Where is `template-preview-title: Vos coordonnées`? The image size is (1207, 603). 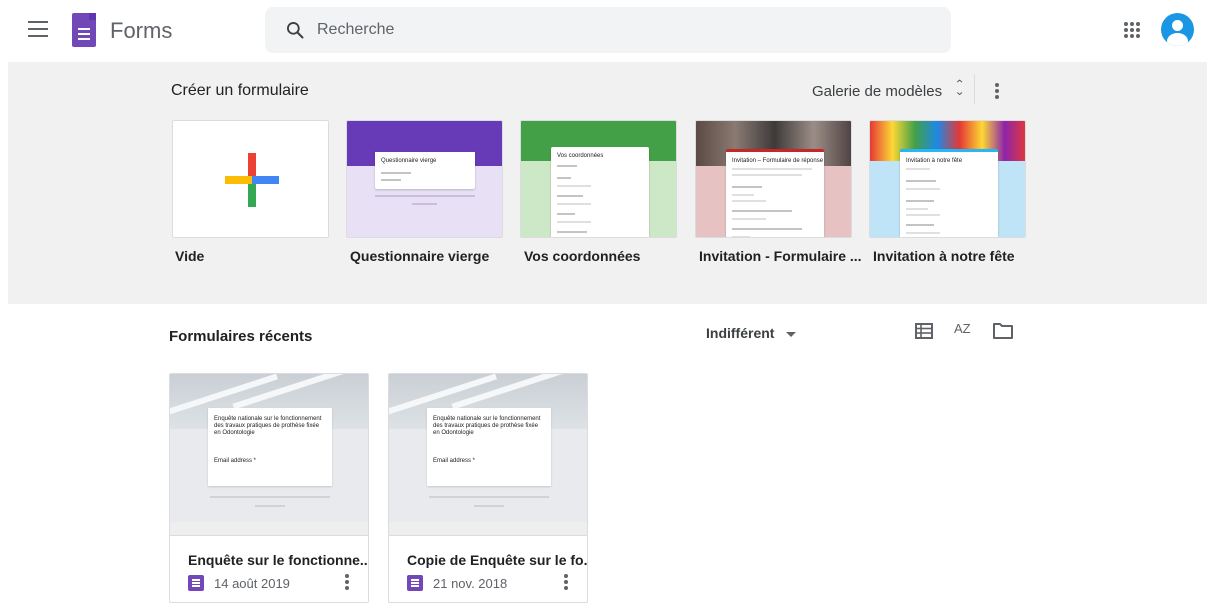
template-preview-title: Vos coordonnées is located at coordinates (580, 156).